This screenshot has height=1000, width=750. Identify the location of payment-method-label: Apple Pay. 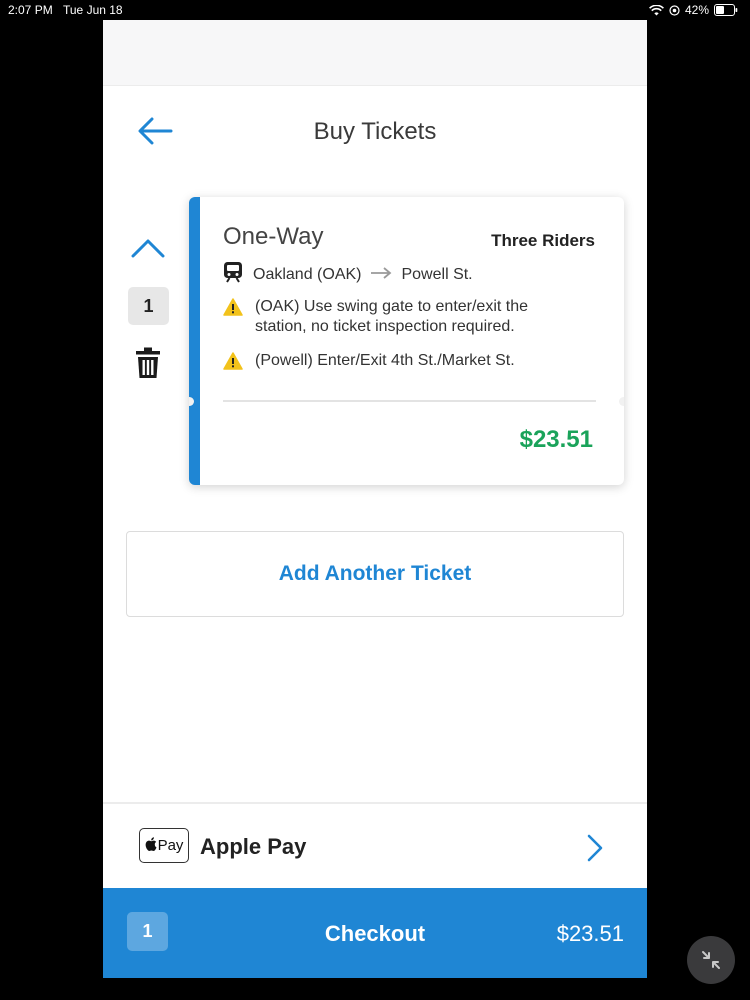
(253, 846).